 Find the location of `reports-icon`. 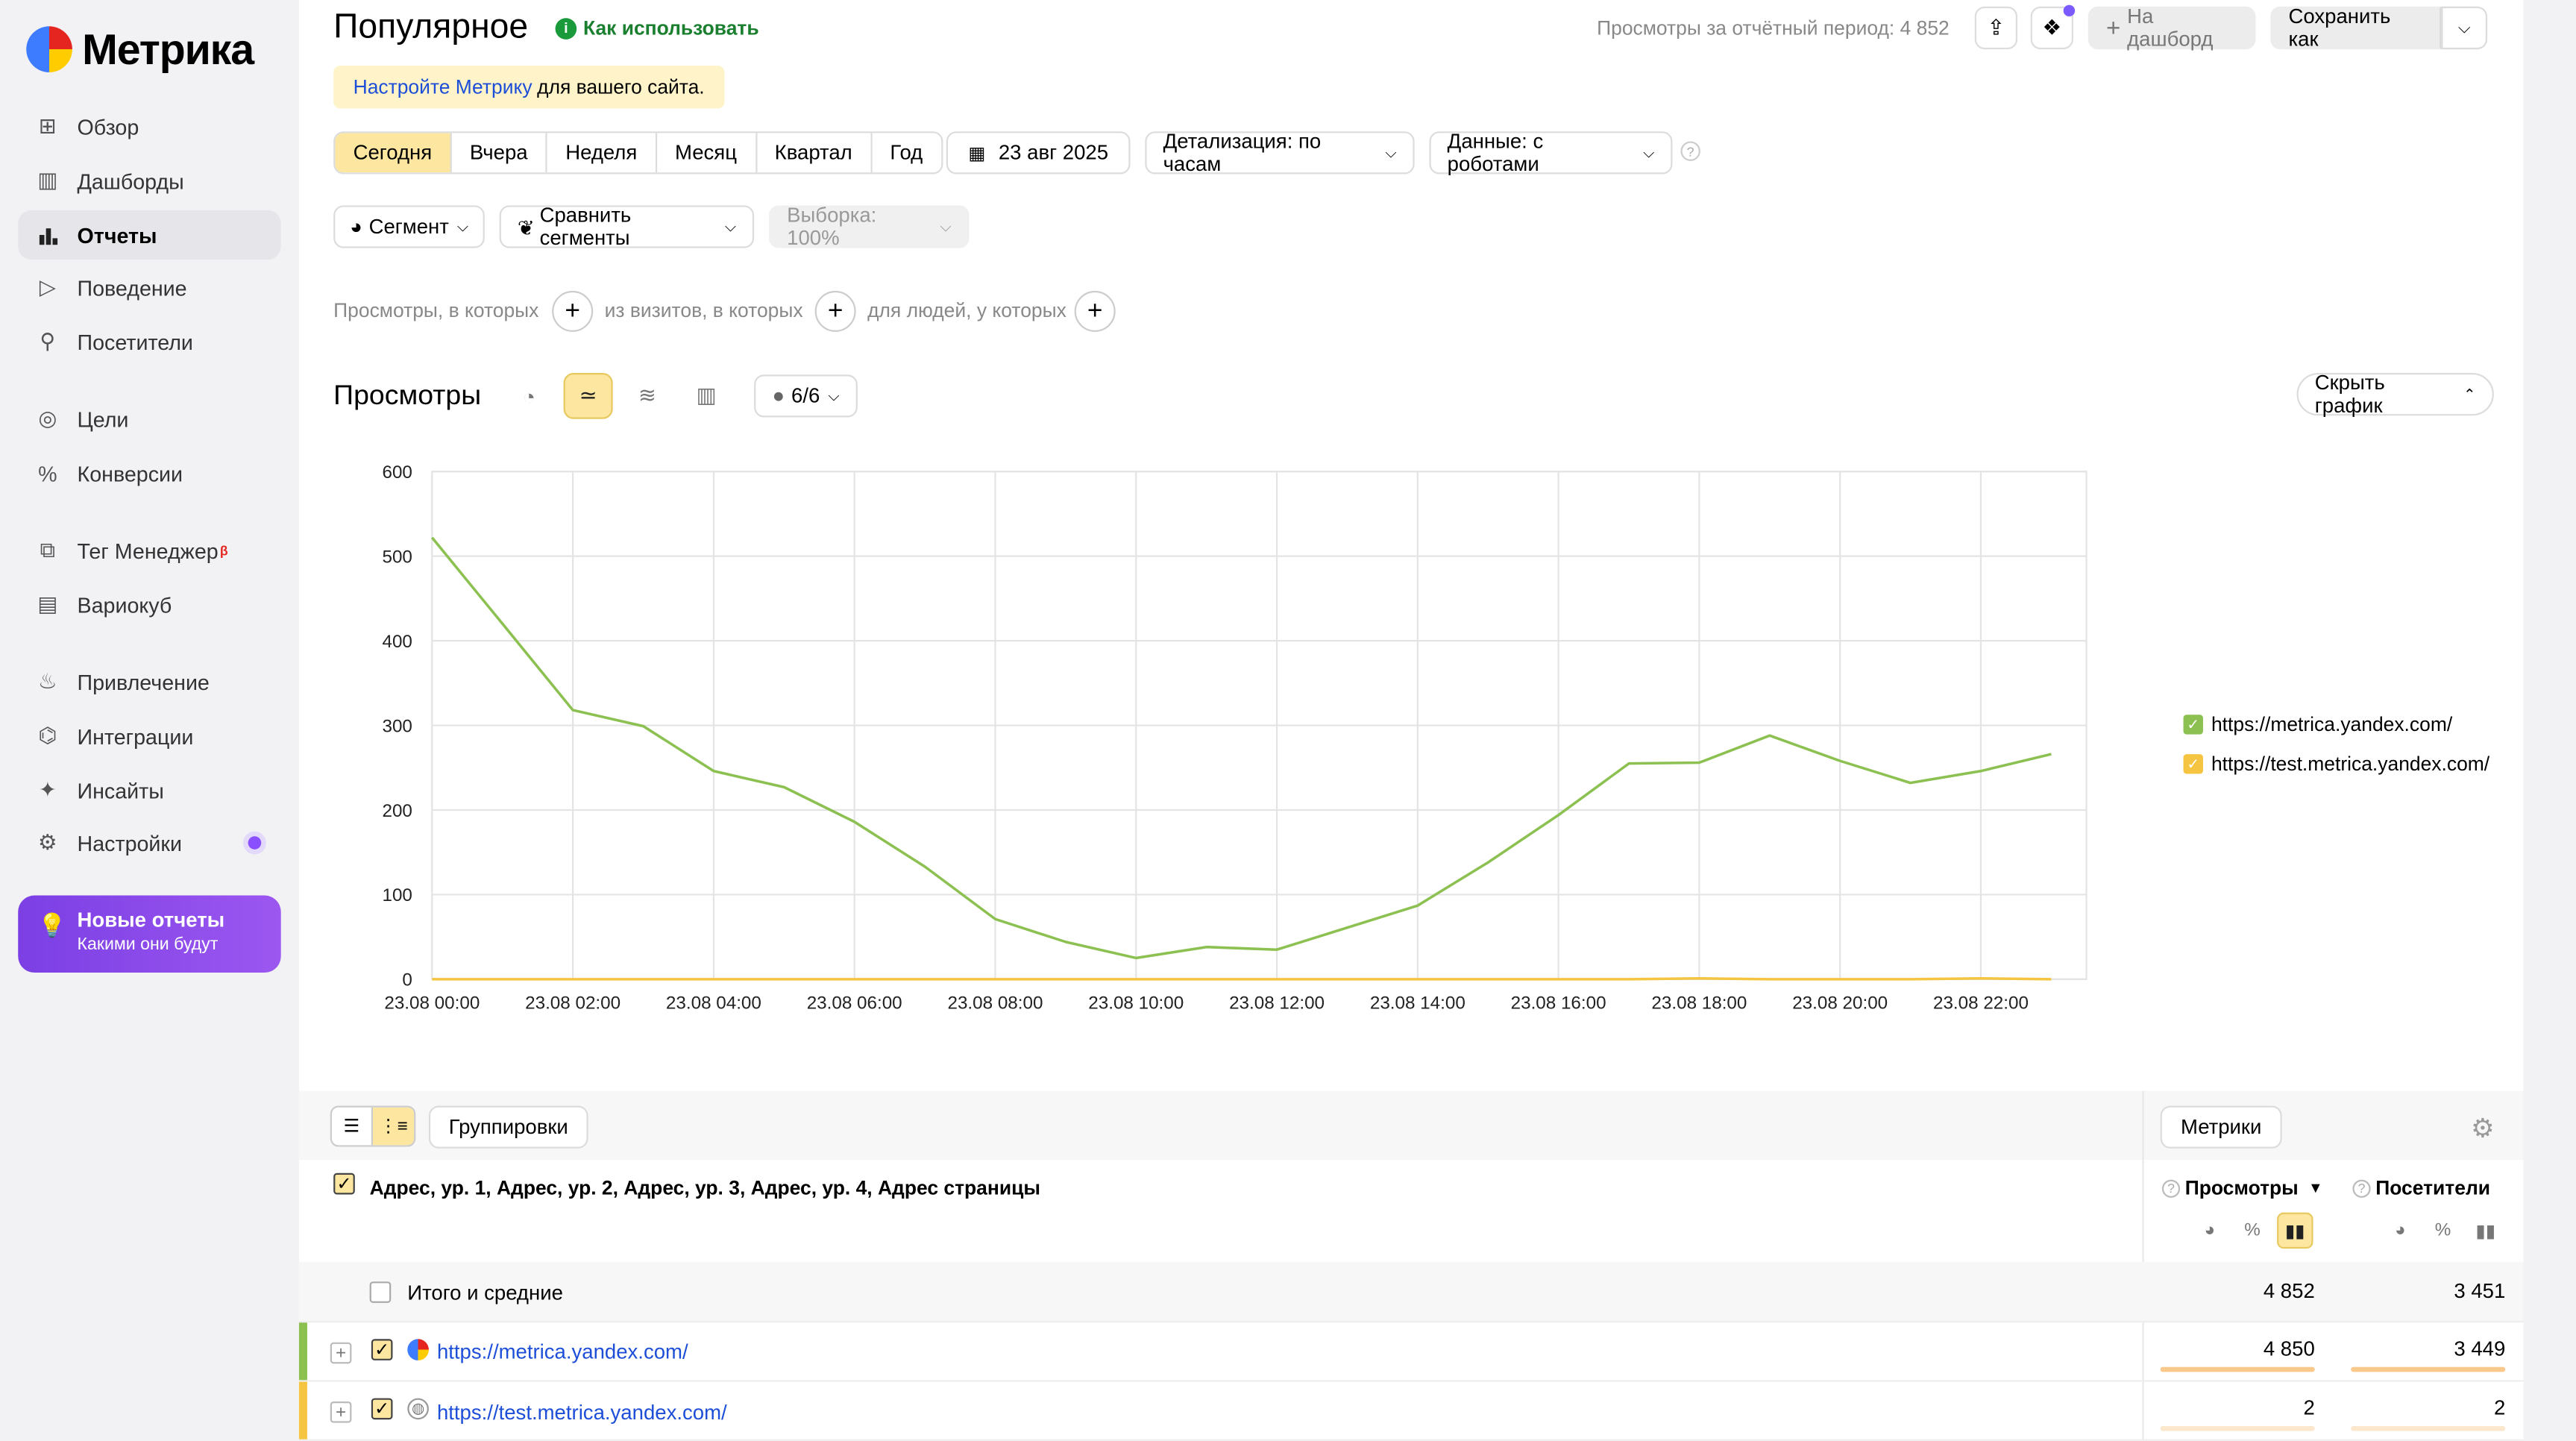

reports-icon is located at coordinates (47, 235).